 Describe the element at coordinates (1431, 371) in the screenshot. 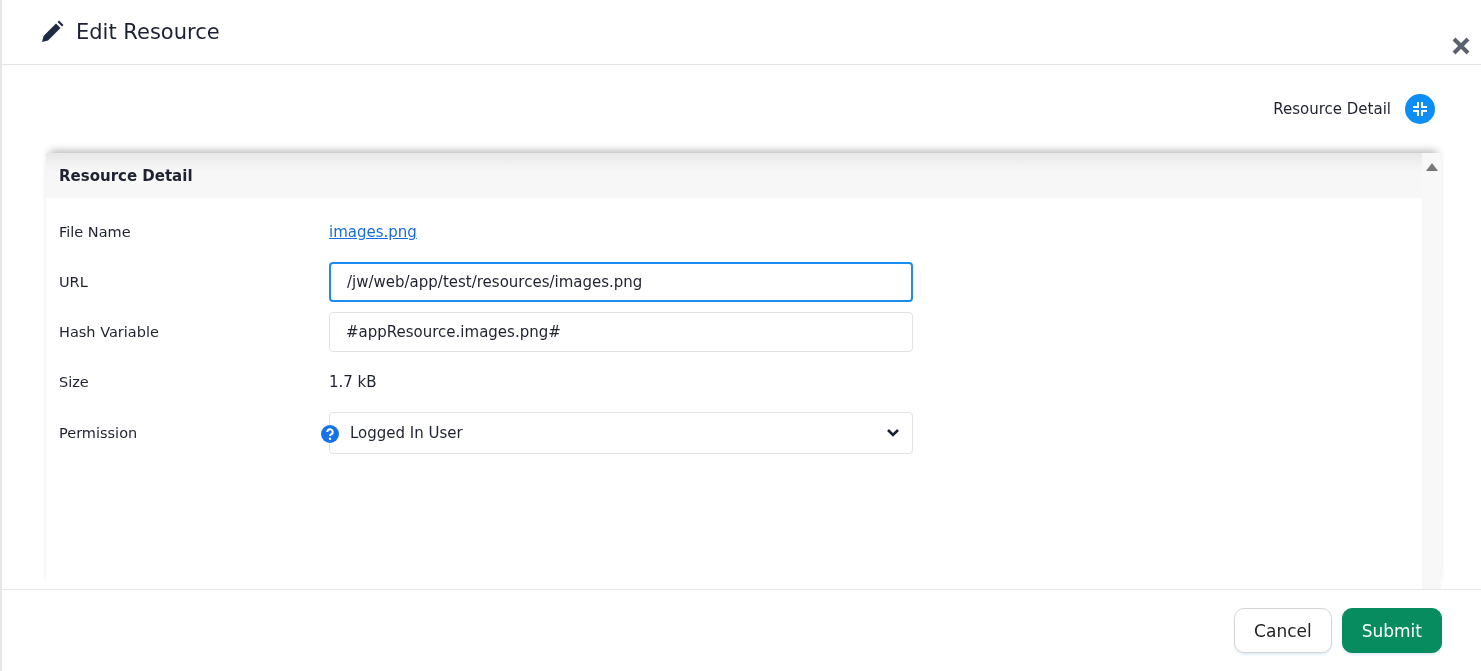

I see `scrollbar` at that location.